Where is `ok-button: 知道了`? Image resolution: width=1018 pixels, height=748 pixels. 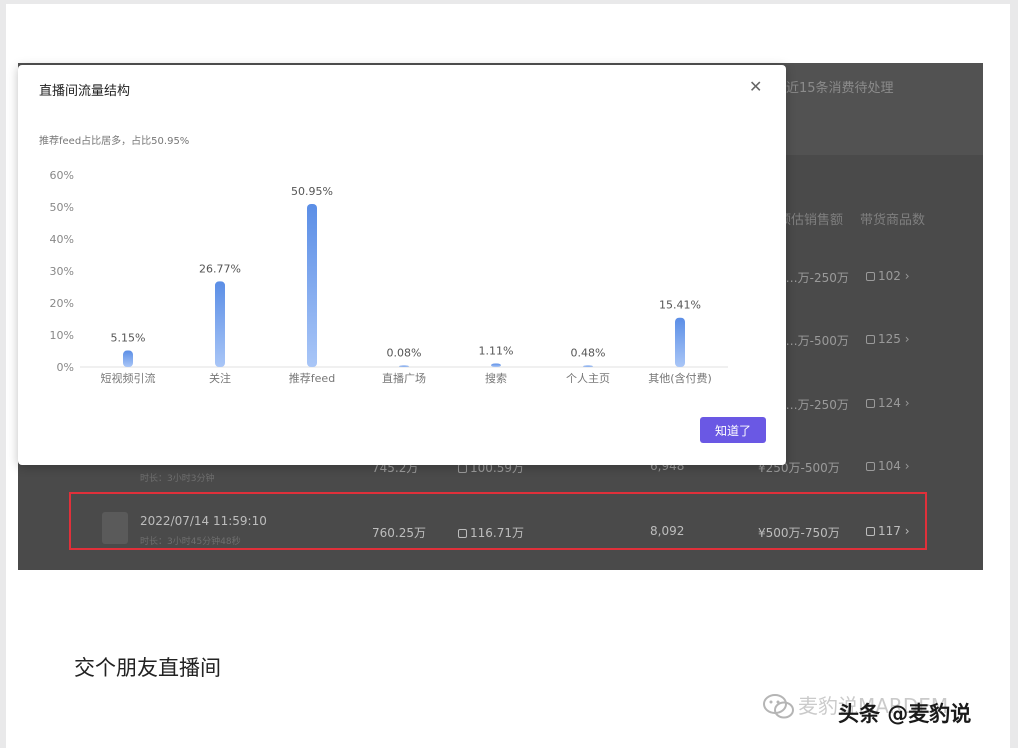 ok-button: 知道了 is located at coordinates (733, 430).